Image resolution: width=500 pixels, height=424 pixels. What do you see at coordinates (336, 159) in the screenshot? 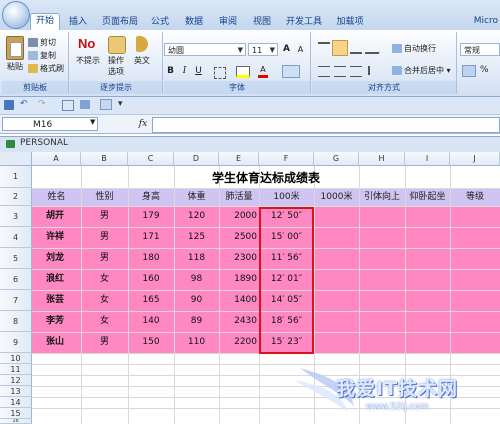
I see `column-header-g: G` at bounding box center [336, 159].